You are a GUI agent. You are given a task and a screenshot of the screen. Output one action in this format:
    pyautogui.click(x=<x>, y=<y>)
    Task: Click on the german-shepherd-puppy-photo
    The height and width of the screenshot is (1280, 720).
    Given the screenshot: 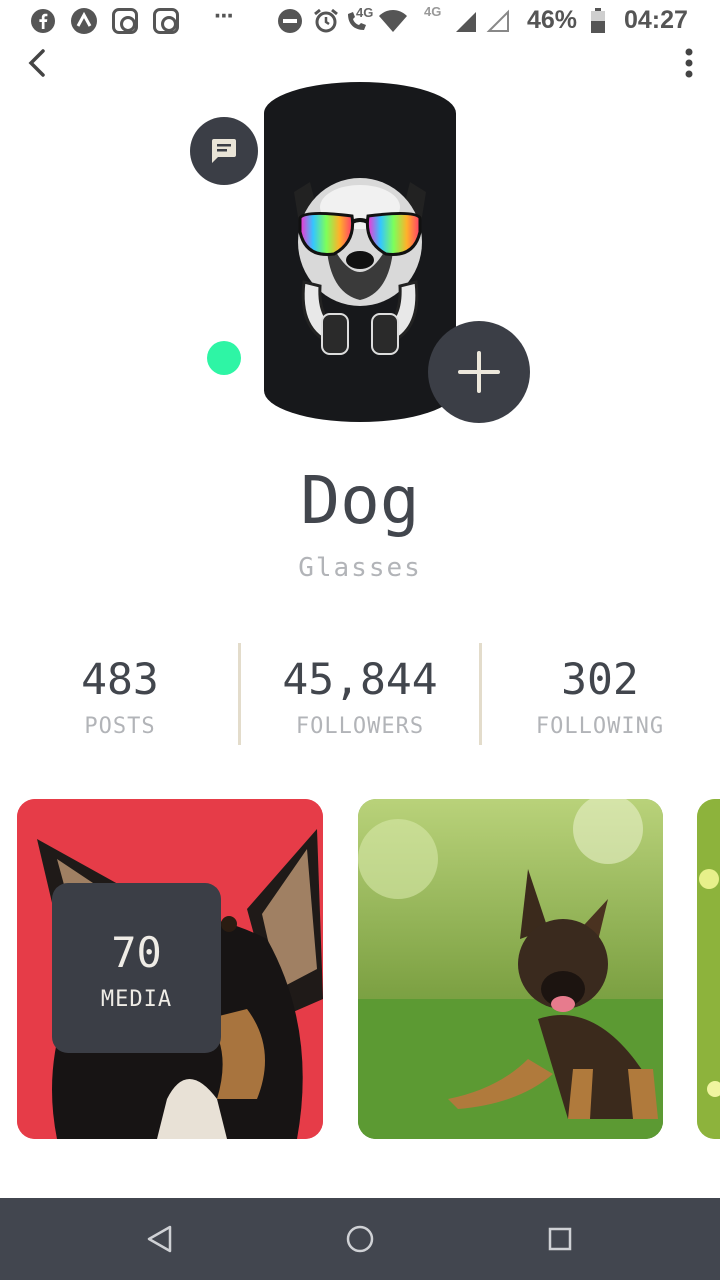 What is the action you would take?
    pyautogui.click(x=510, y=969)
    